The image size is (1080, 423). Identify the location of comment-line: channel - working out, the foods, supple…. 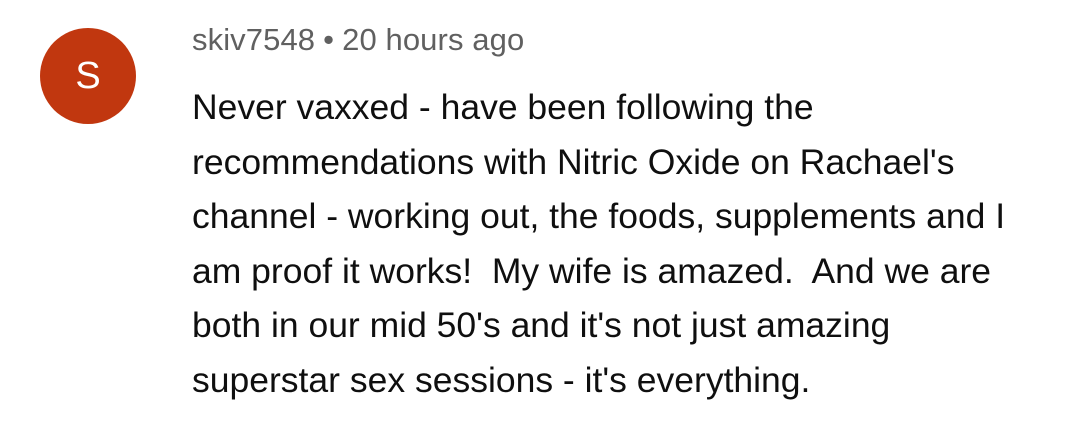
(599, 216).